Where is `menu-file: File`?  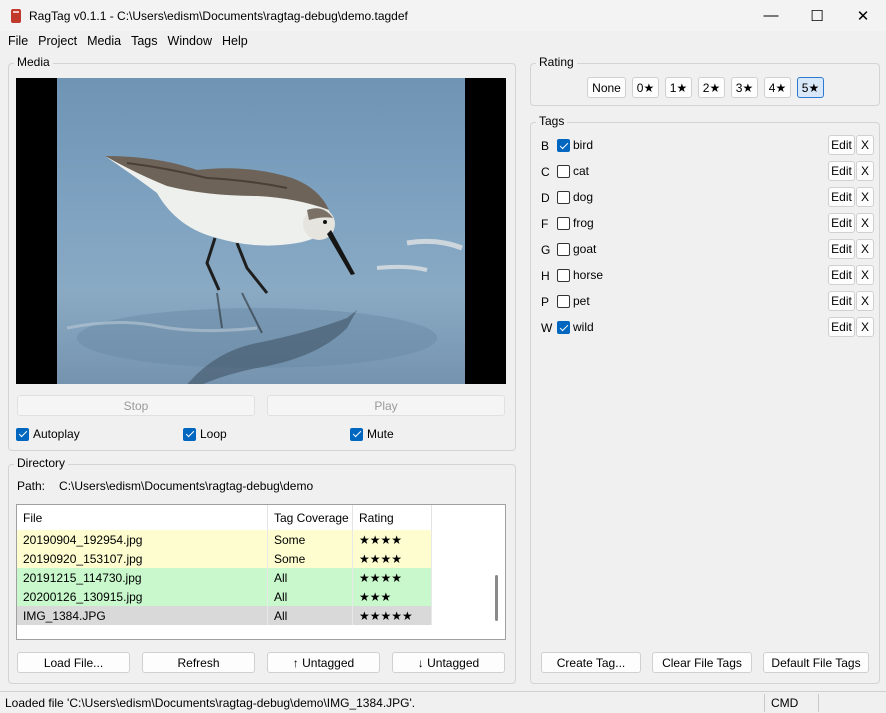
menu-file: File is located at coordinates (18, 41).